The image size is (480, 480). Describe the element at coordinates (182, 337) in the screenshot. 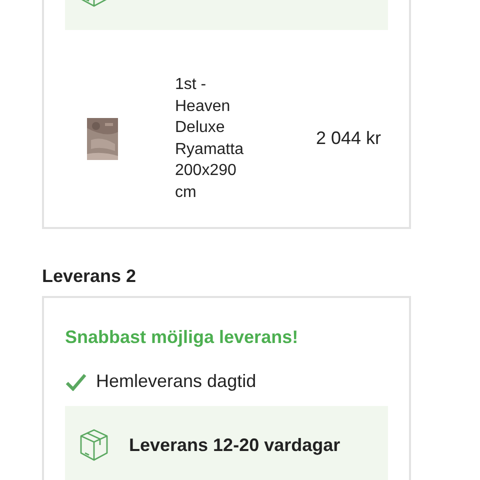

I see `promo-text: Snabbast möjliga leverans!` at that location.